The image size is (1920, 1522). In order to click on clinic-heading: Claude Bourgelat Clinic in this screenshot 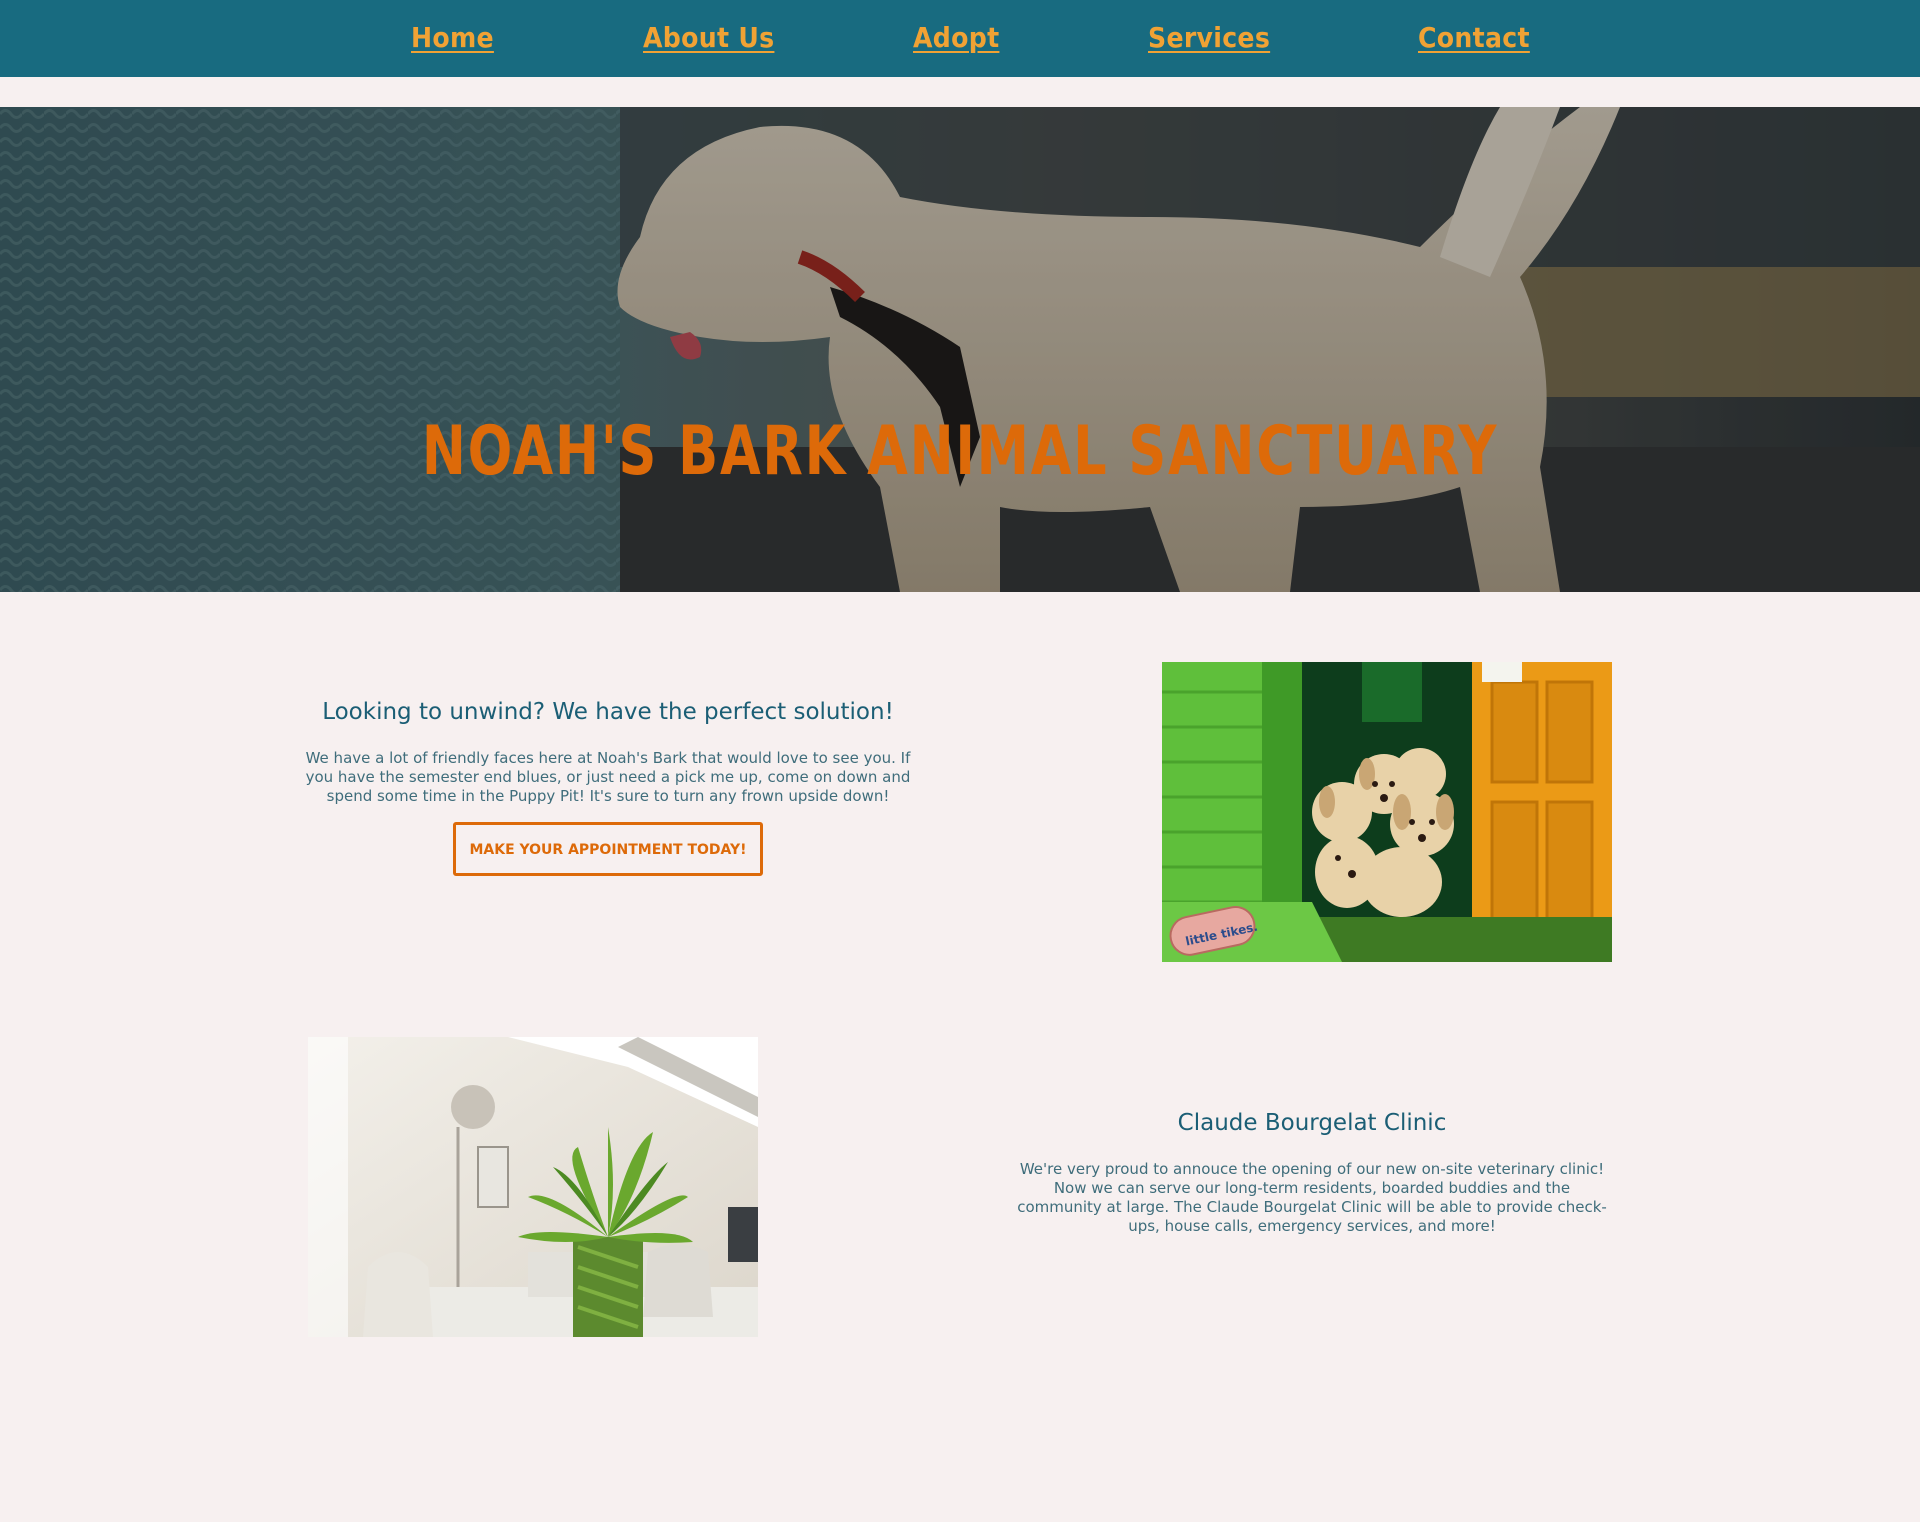, I will do `click(1312, 1123)`.